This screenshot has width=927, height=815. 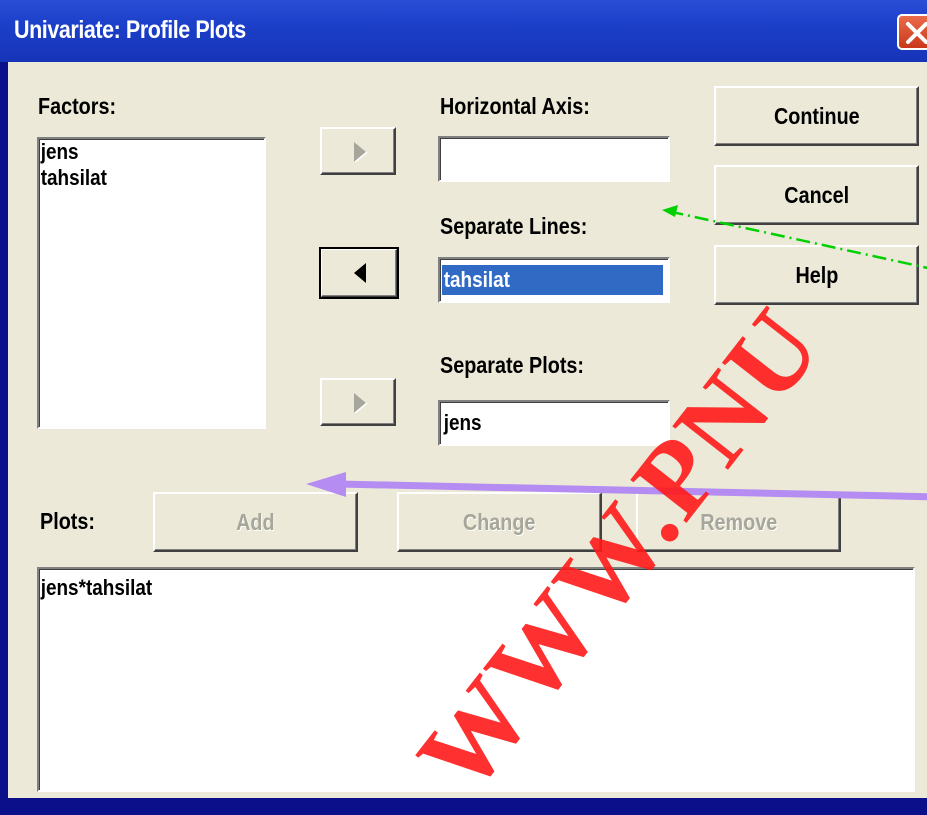 I want to click on move-to-horizontal-axis-button, so click(x=358, y=151).